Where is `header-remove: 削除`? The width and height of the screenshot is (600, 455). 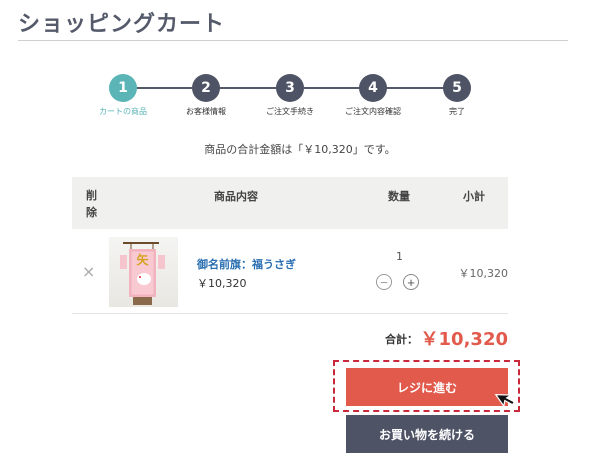 header-remove: 削除 is located at coordinates (91, 204).